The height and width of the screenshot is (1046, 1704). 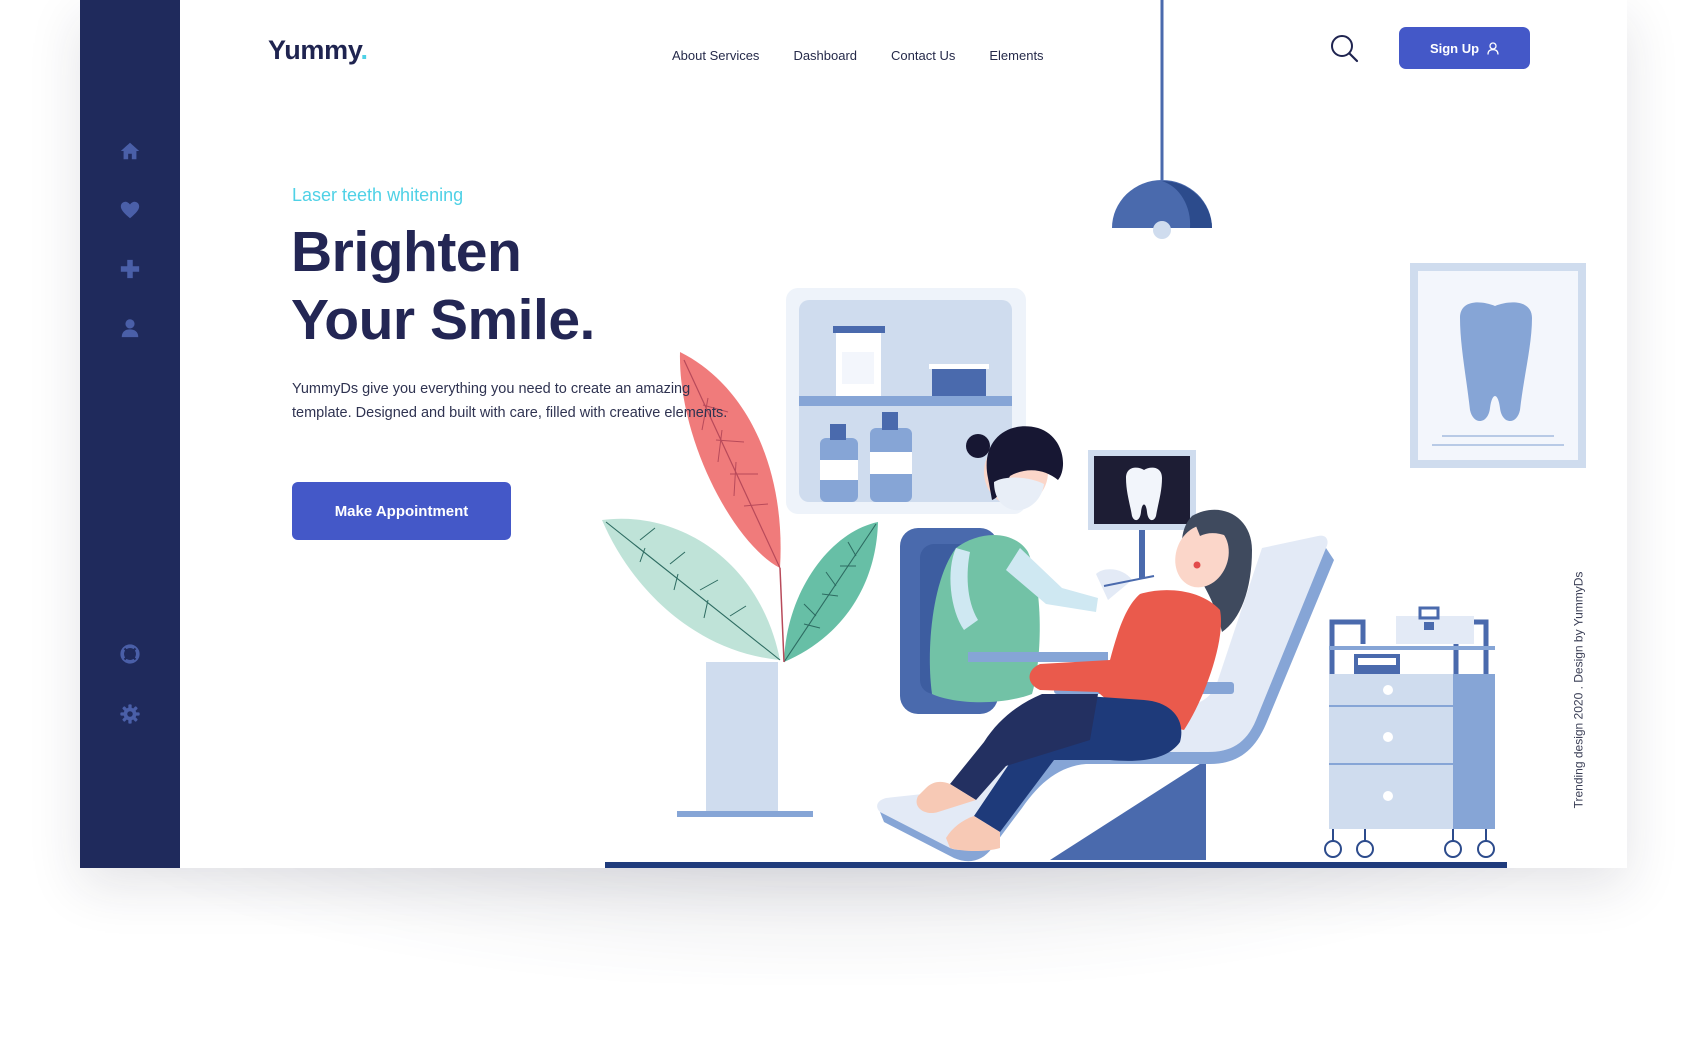 I want to click on search-icon, so click(x=1345, y=49).